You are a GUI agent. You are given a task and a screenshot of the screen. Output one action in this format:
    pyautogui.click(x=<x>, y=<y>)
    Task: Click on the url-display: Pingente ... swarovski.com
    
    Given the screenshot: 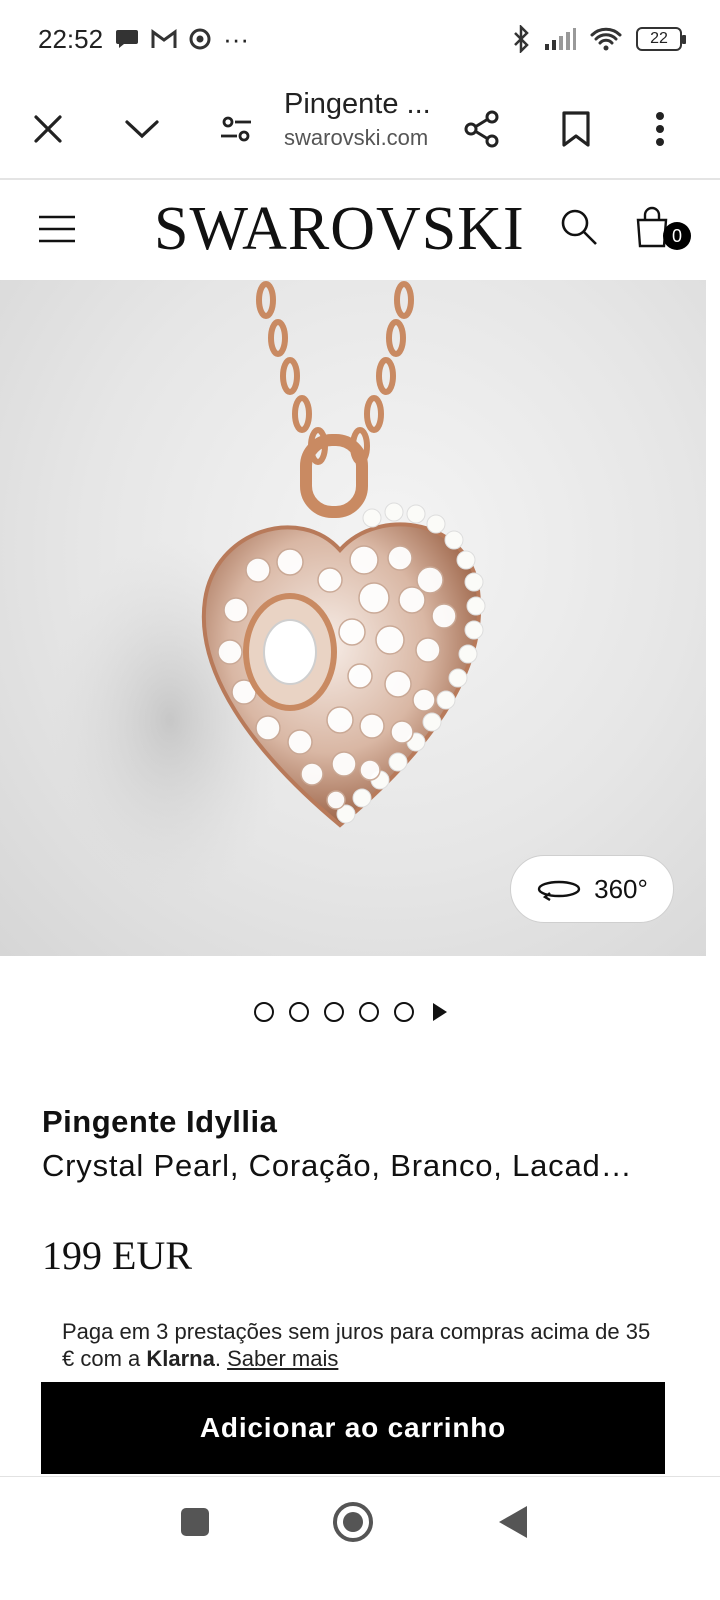 What is the action you would take?
    pyautogui.click(x=369, y=119)
    